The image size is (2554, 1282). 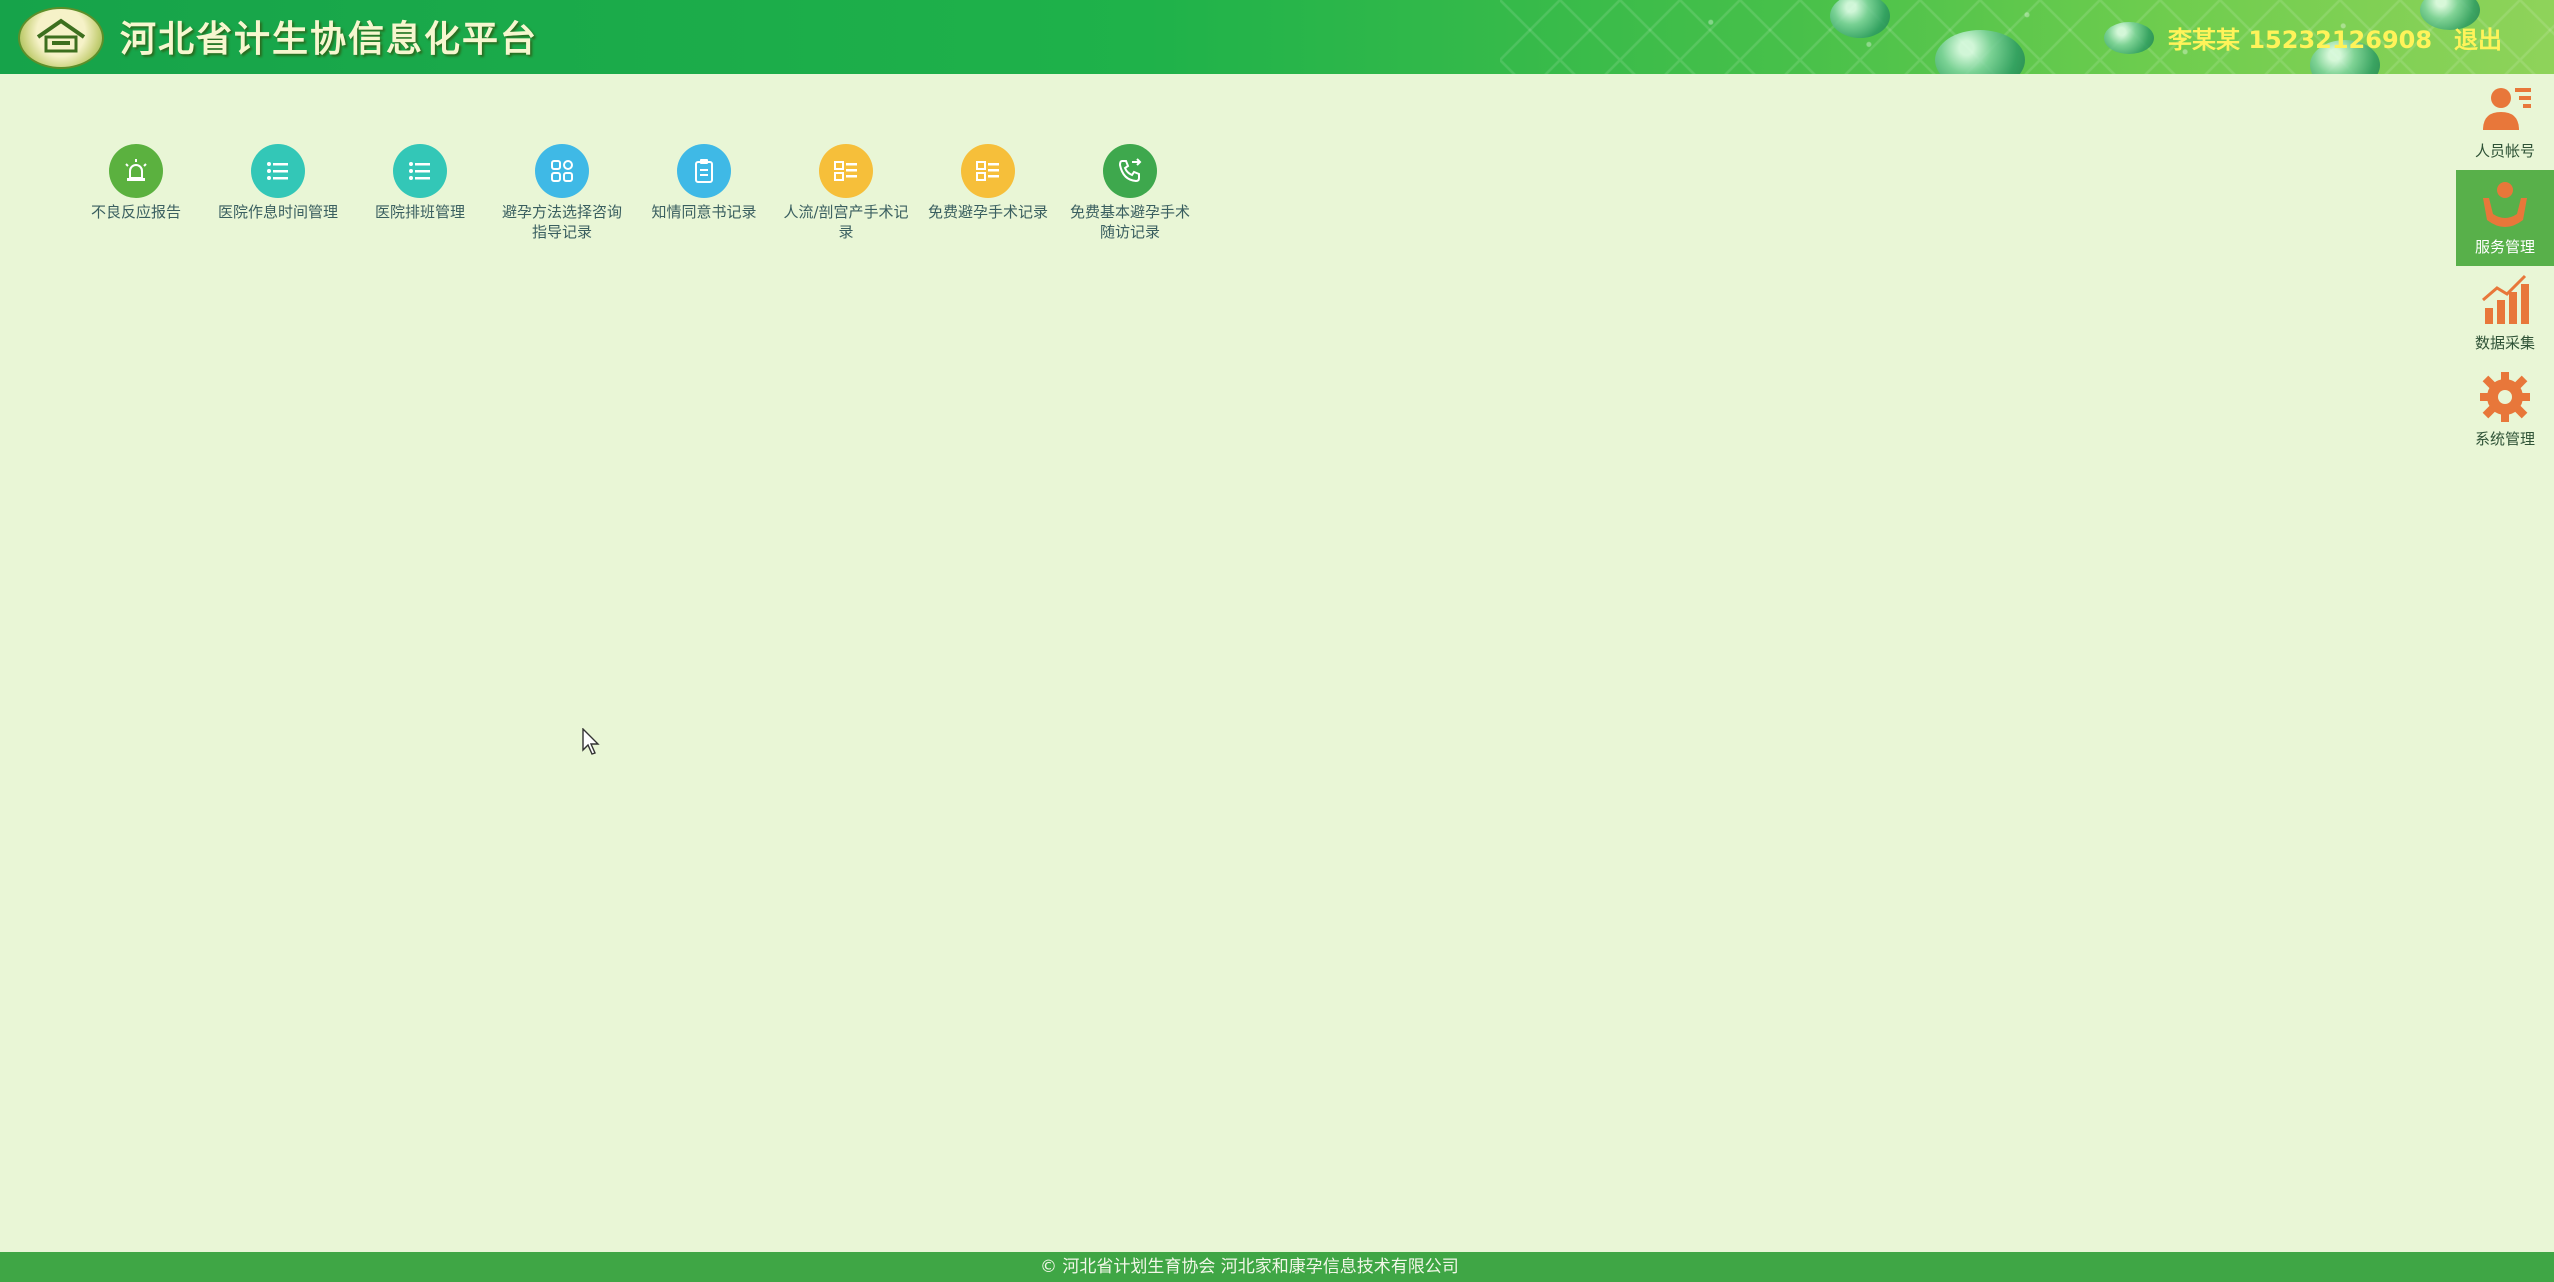 I want to click on grid-item-free-surgery-record: 免费避孕手术记录, so click(x=988, y=183).